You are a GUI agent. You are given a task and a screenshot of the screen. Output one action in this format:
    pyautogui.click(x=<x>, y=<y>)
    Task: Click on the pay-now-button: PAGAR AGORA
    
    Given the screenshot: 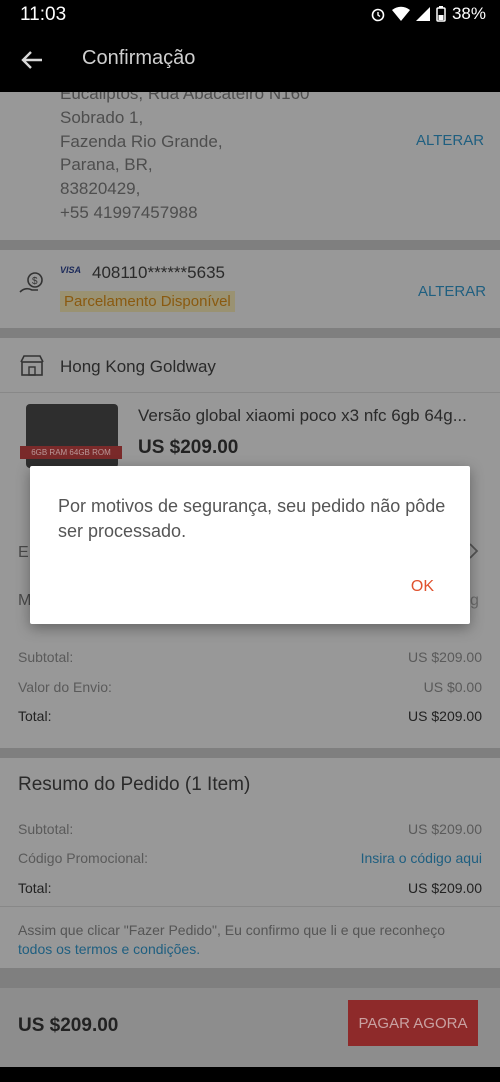 What is the action you would take?
    pyautogui.click(x=413, y=1023)
    